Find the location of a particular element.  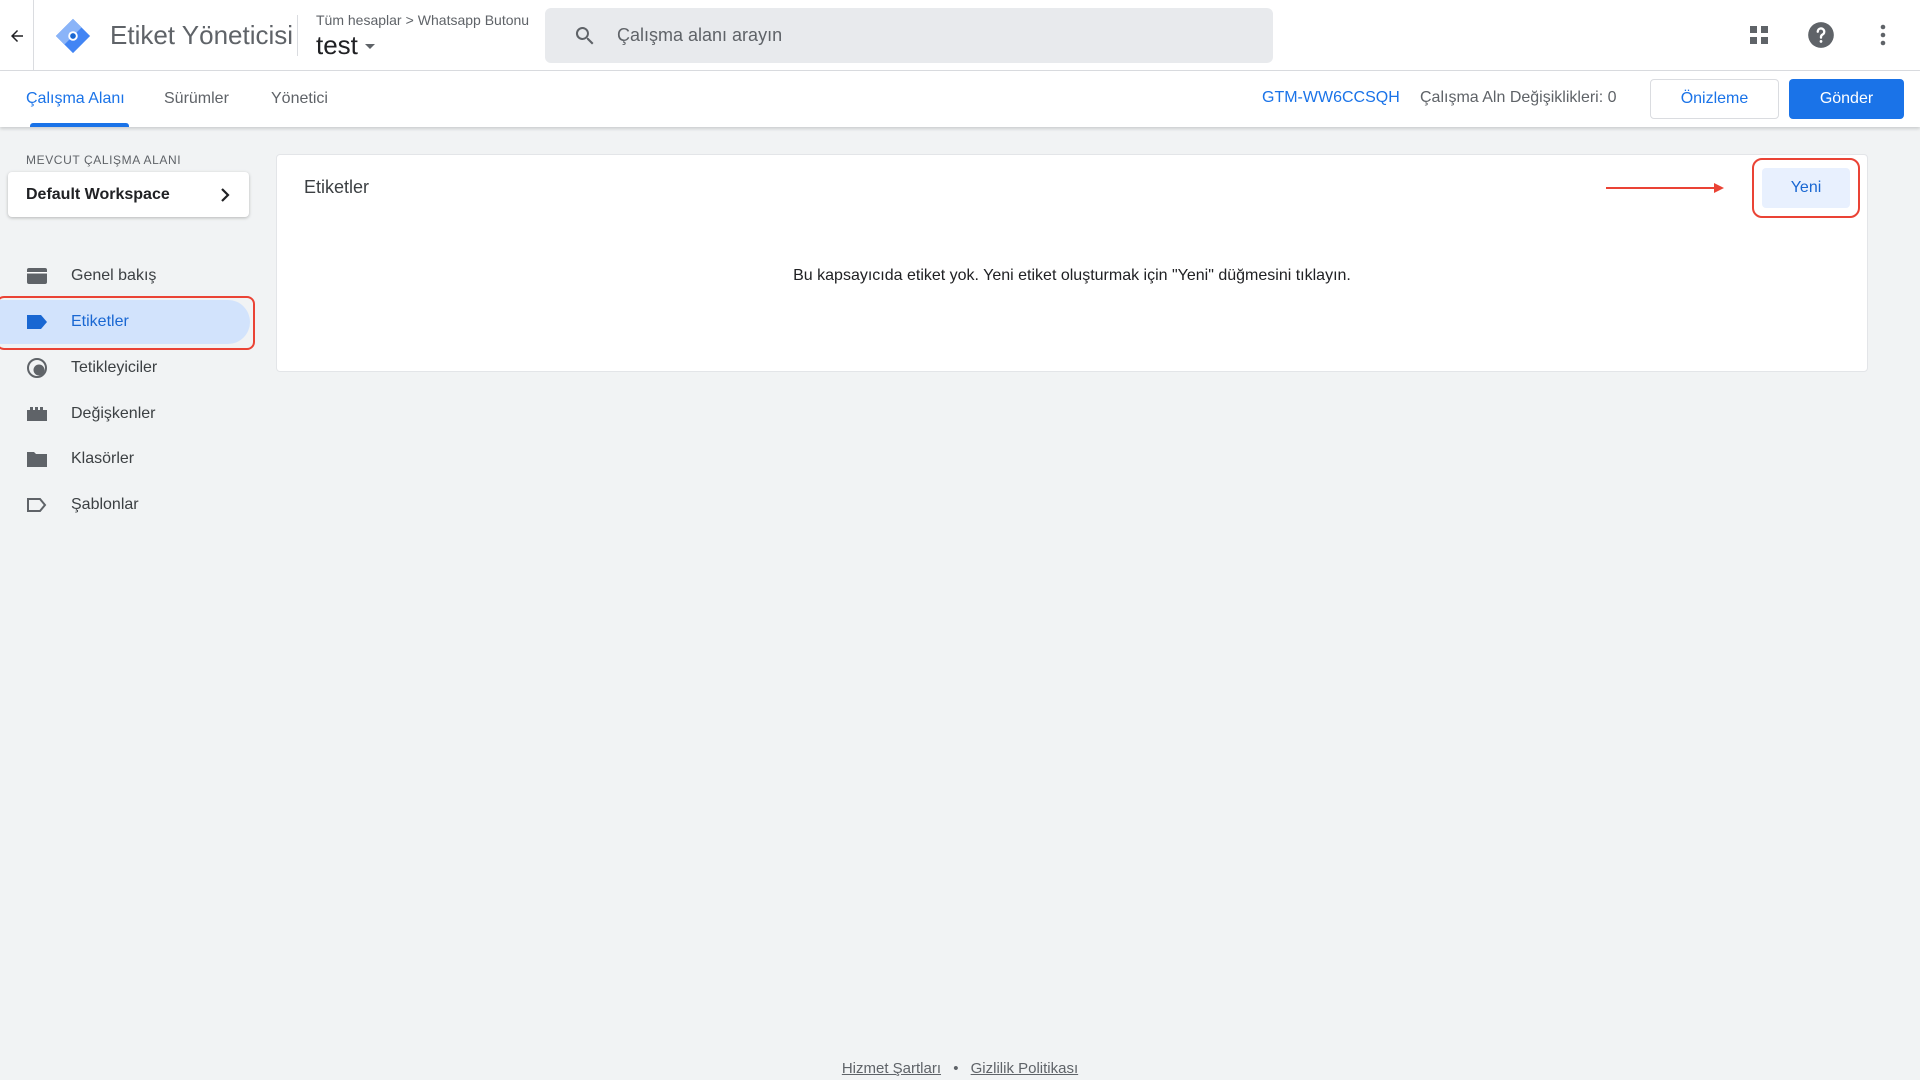

top-actions is located at coordinates (1821, 35).